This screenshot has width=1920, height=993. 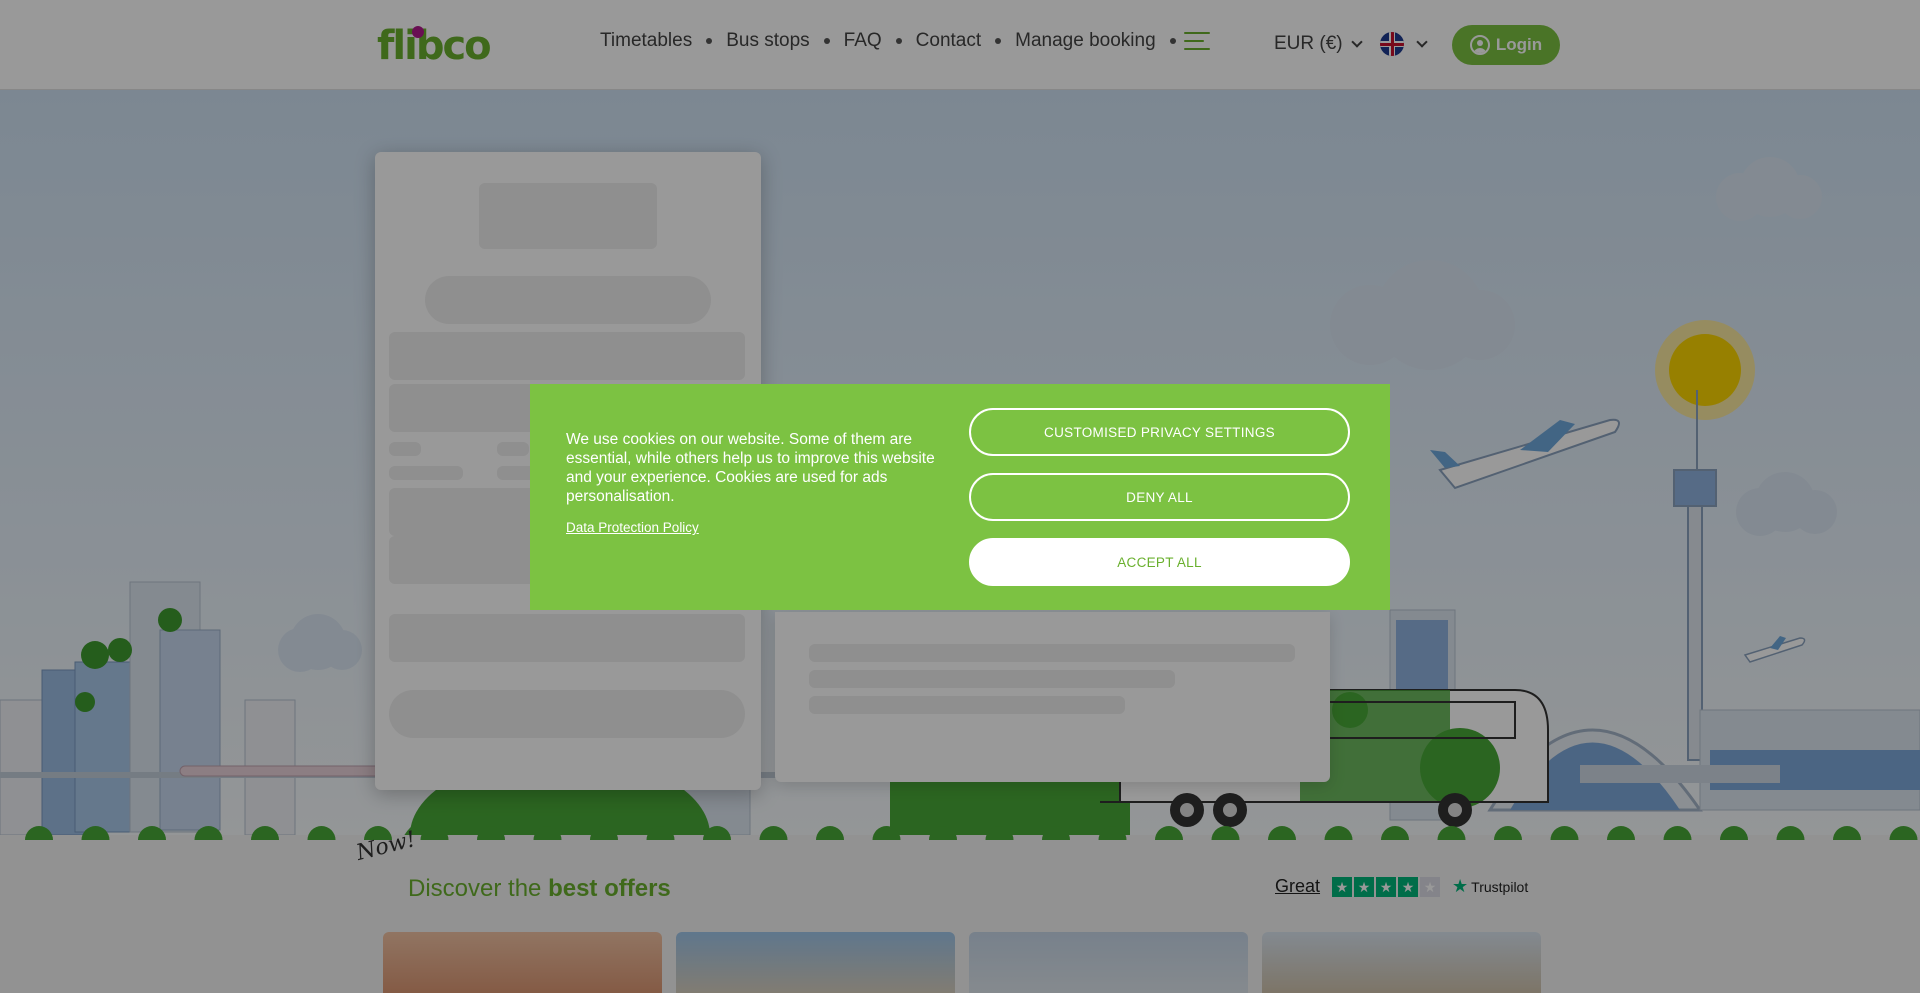 What do you see at coordinates (1159, 432) in the screenshot?
I see `customised-privacy-settings-button: CUSTOMISED PRIVACY SETTINGS` at bounding box center [1159, 432].